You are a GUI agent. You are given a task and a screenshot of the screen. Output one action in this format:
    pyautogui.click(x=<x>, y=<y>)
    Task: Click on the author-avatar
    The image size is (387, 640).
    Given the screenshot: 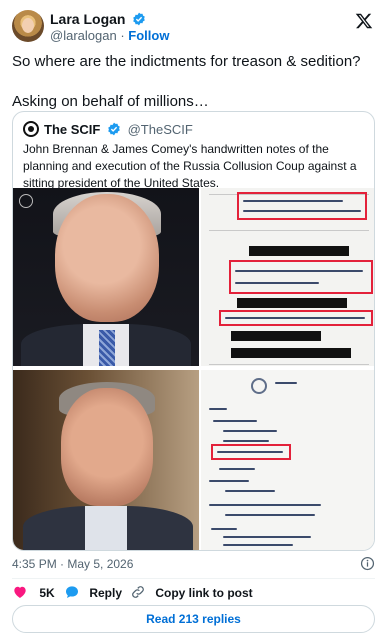 What is the action you would take?
    pyautogui.click(x=28, y=26)
    